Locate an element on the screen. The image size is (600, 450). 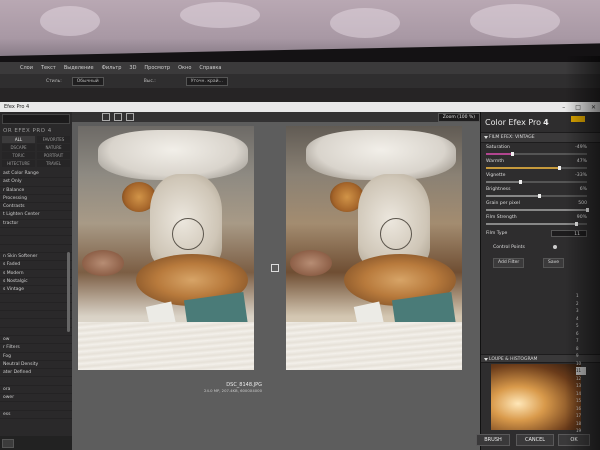
category-tab: HITECTURE is located at coordinates (18, 163).